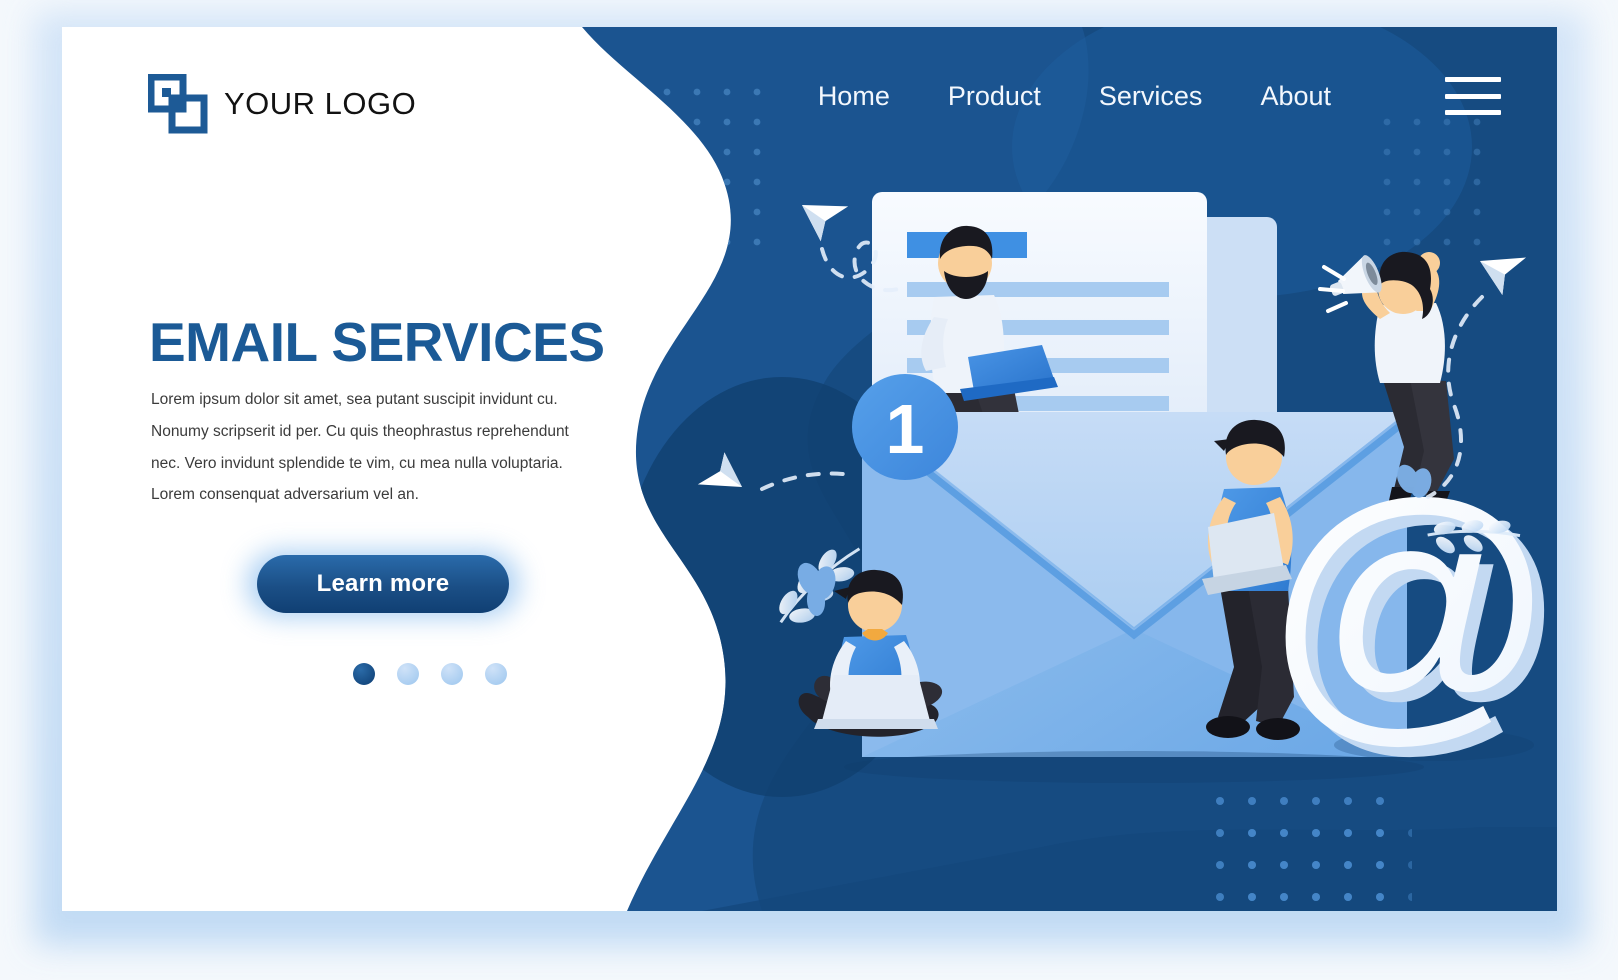 The image size is (1618, 980). I want to click on brand-logo: YOUR LOGO, so click(282, 104).